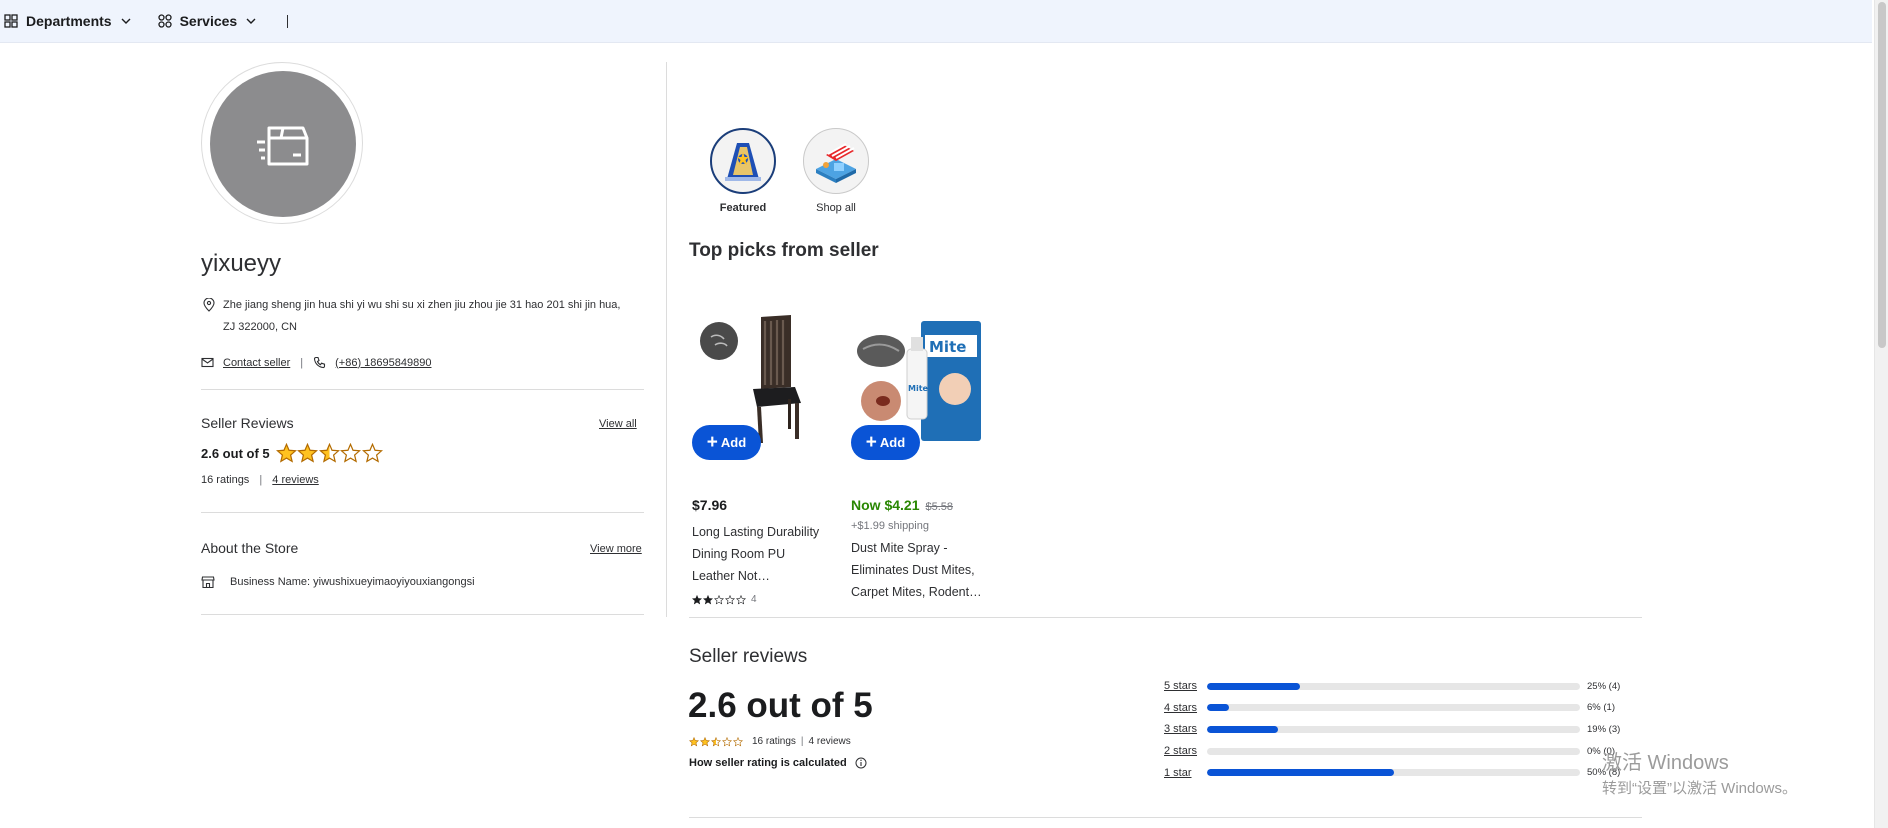  What do you see at coordinates (164, 21) in the screenshot?
I see `services-grid-icon` at bounding box center [164, 21].